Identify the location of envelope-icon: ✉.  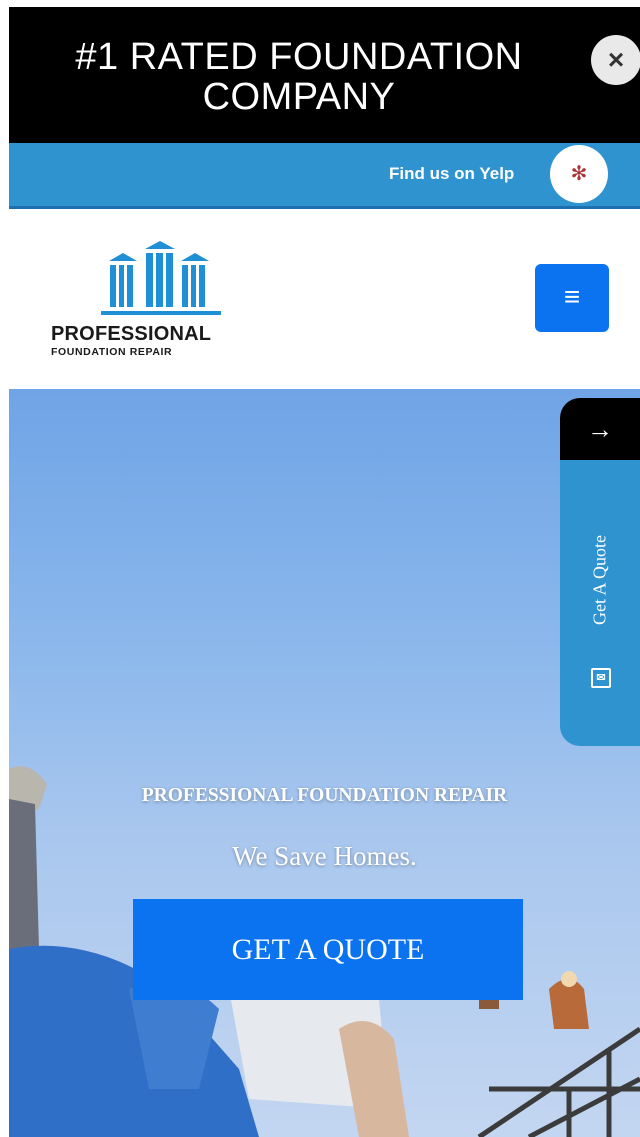
(601, 678).